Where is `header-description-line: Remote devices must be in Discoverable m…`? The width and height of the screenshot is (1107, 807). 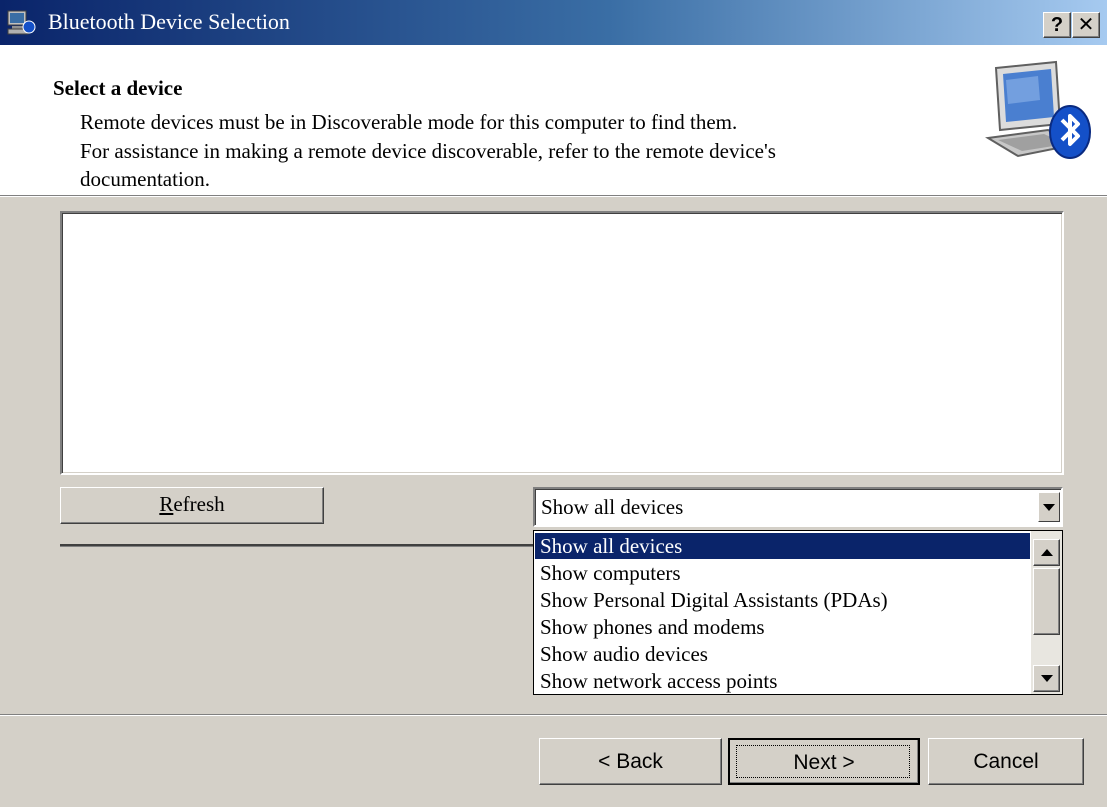 header-description-line: Remote devices must be in Discoverable m… is located at coordinates (409, 122).